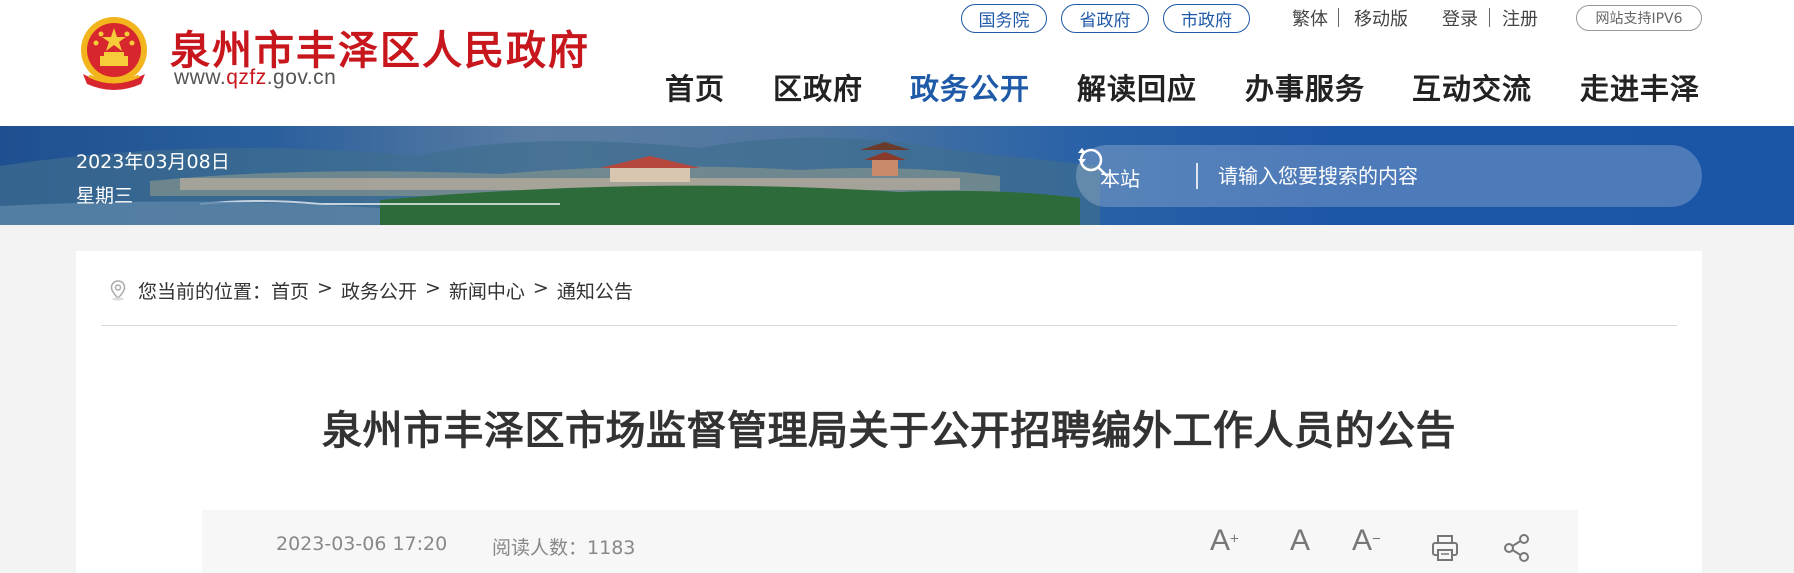  Describe the element at coordinates (1137, 87) in the screenshot. I see `nav-interpretation: 解读回应` at that location.